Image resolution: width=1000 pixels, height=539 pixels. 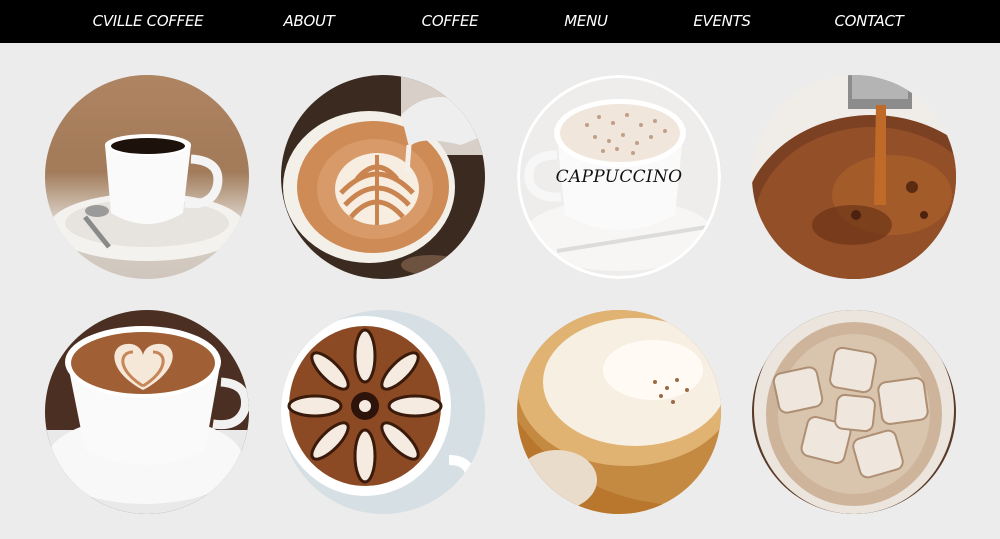 What do you see at coordinates (308, 21) in the screenshot?
I see `nav-item-about: ABOUT` at bounding box center [308, 21].